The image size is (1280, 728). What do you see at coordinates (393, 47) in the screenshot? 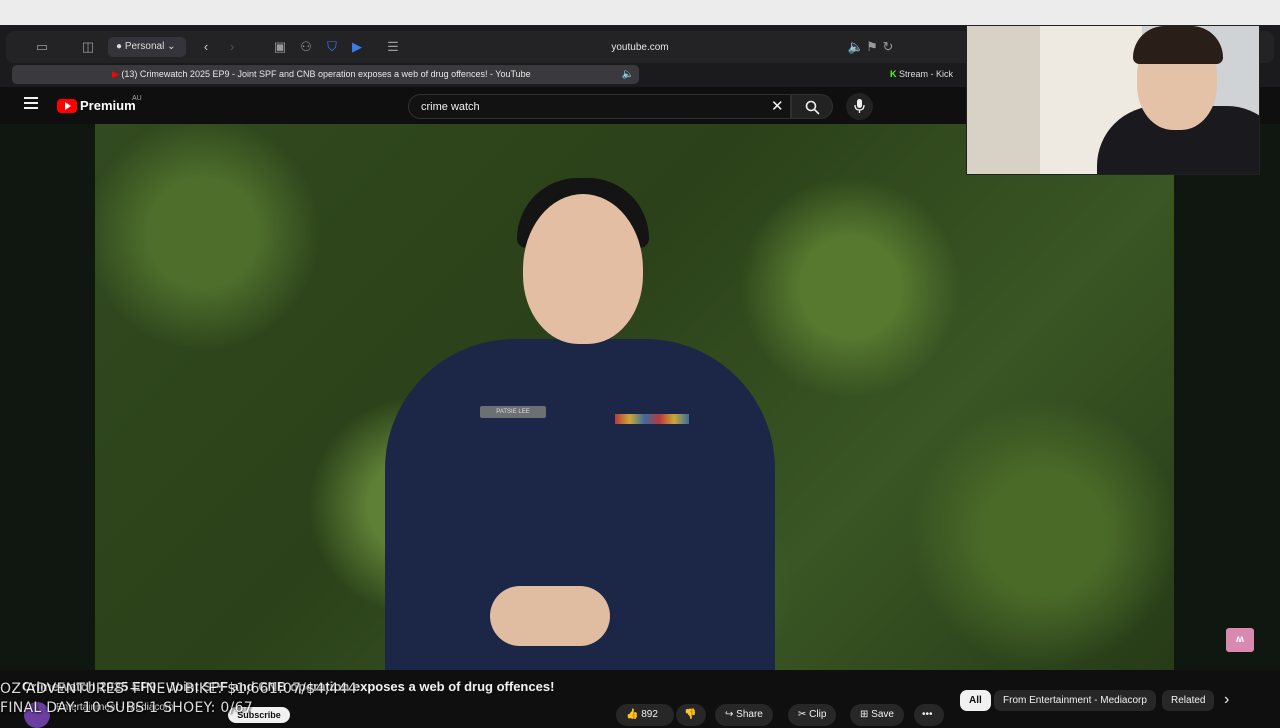
I see `reader-icon: ☰` at bounding box center [393, 47].